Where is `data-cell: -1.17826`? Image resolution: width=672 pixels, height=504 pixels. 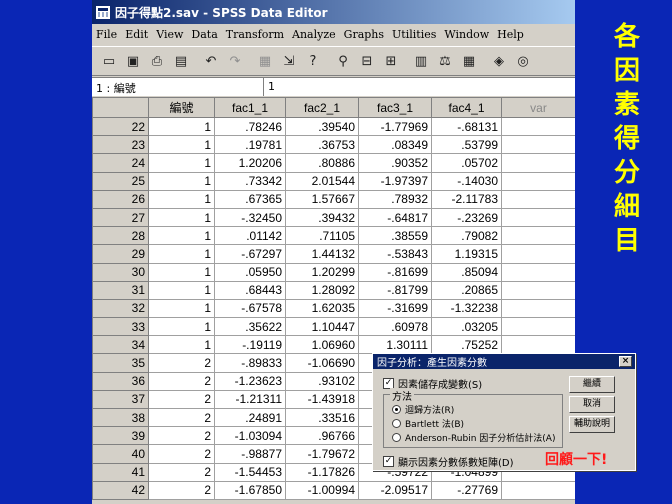
data-cell: -1.17826 is located at coordinates (322, 472).